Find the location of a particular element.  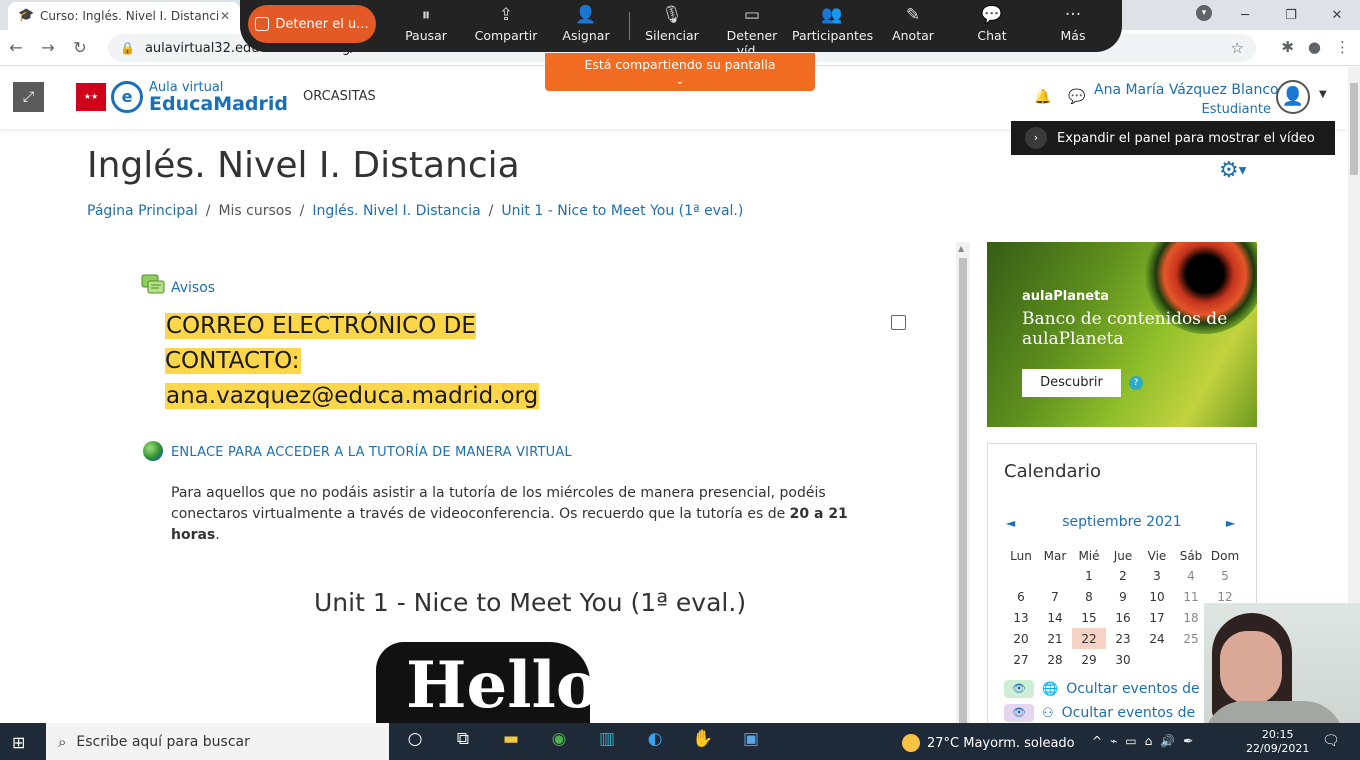

zoom-more-button: ··· Más is located at coordinates (1073, 23).